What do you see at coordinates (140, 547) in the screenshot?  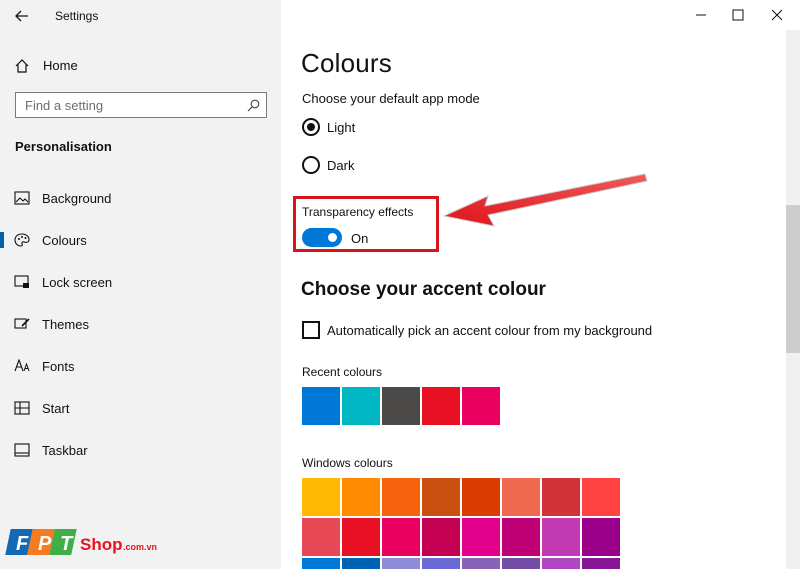 I see `svg-text: .com.vn` at bounding box center [140, 547].